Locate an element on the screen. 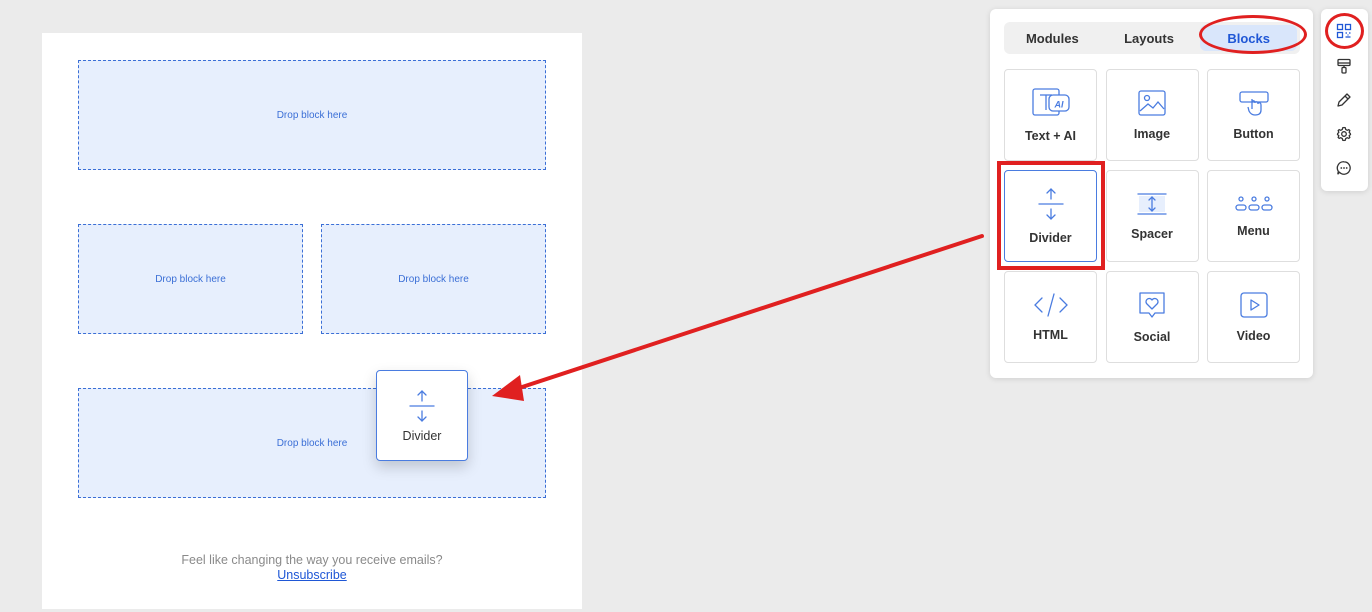  block-spacer: Spacer is located at coordinates (1152, 216).